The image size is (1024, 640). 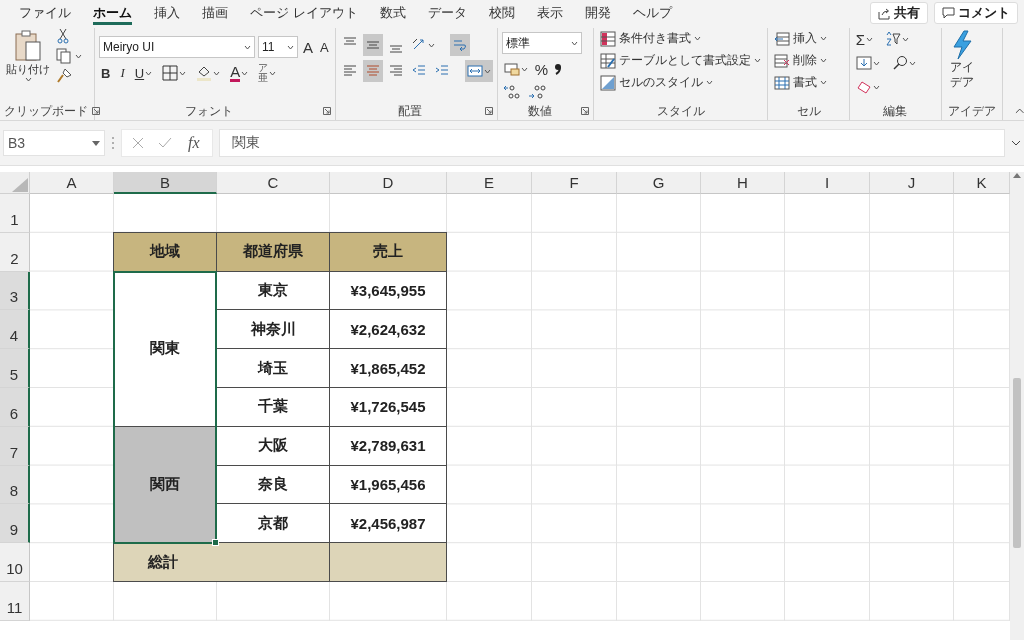 What do you see at coordinates (489, 183) in the screenshot?
I see `column-header: E` at bounding box center [489, 183].